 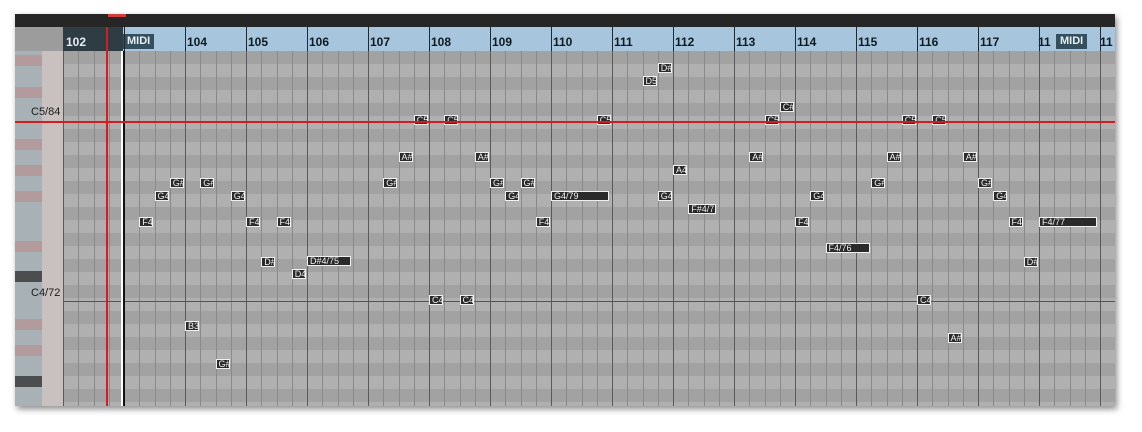 What do you see at coordinates (786, 107) in the screenshot?
I see `midi-note: C#` at bounding box center [786, 107].